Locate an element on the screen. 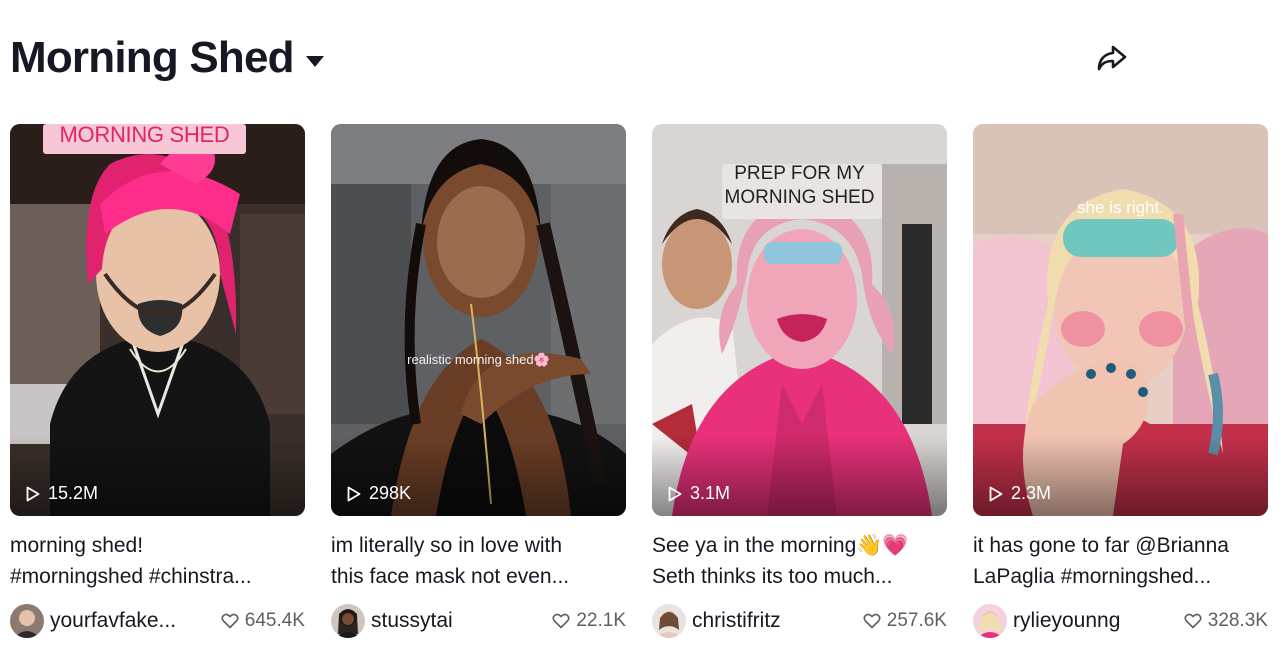 The image size is (1280, 670). overlay-label: she is right. is located at coordinates (1120, 207).